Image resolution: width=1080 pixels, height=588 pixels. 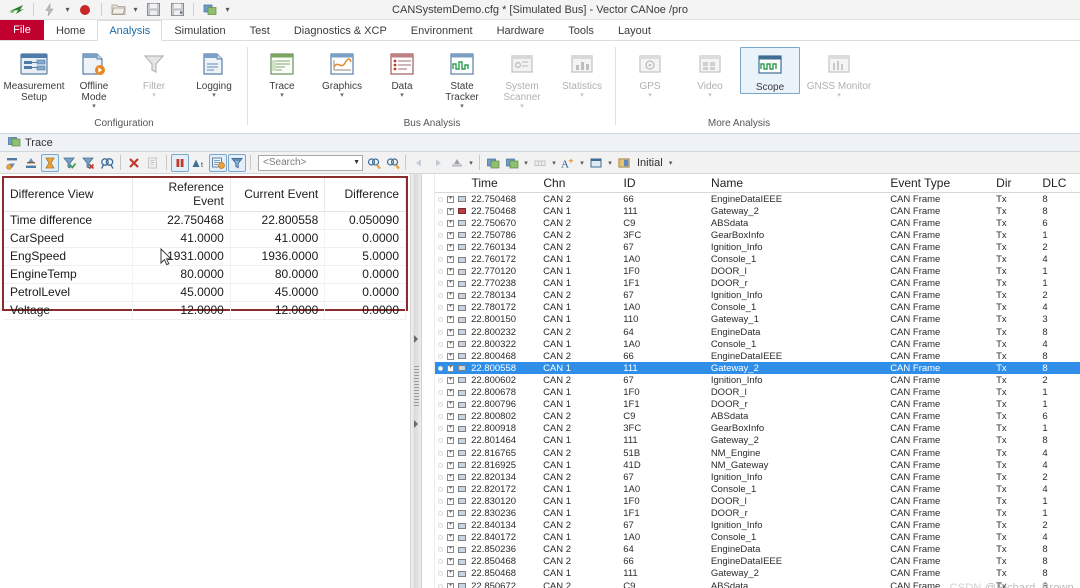 What do you see at coordinates (130, 30) in the screenshot?
I see `tab-analysis: Analysis` at bounding box center [130, 30].